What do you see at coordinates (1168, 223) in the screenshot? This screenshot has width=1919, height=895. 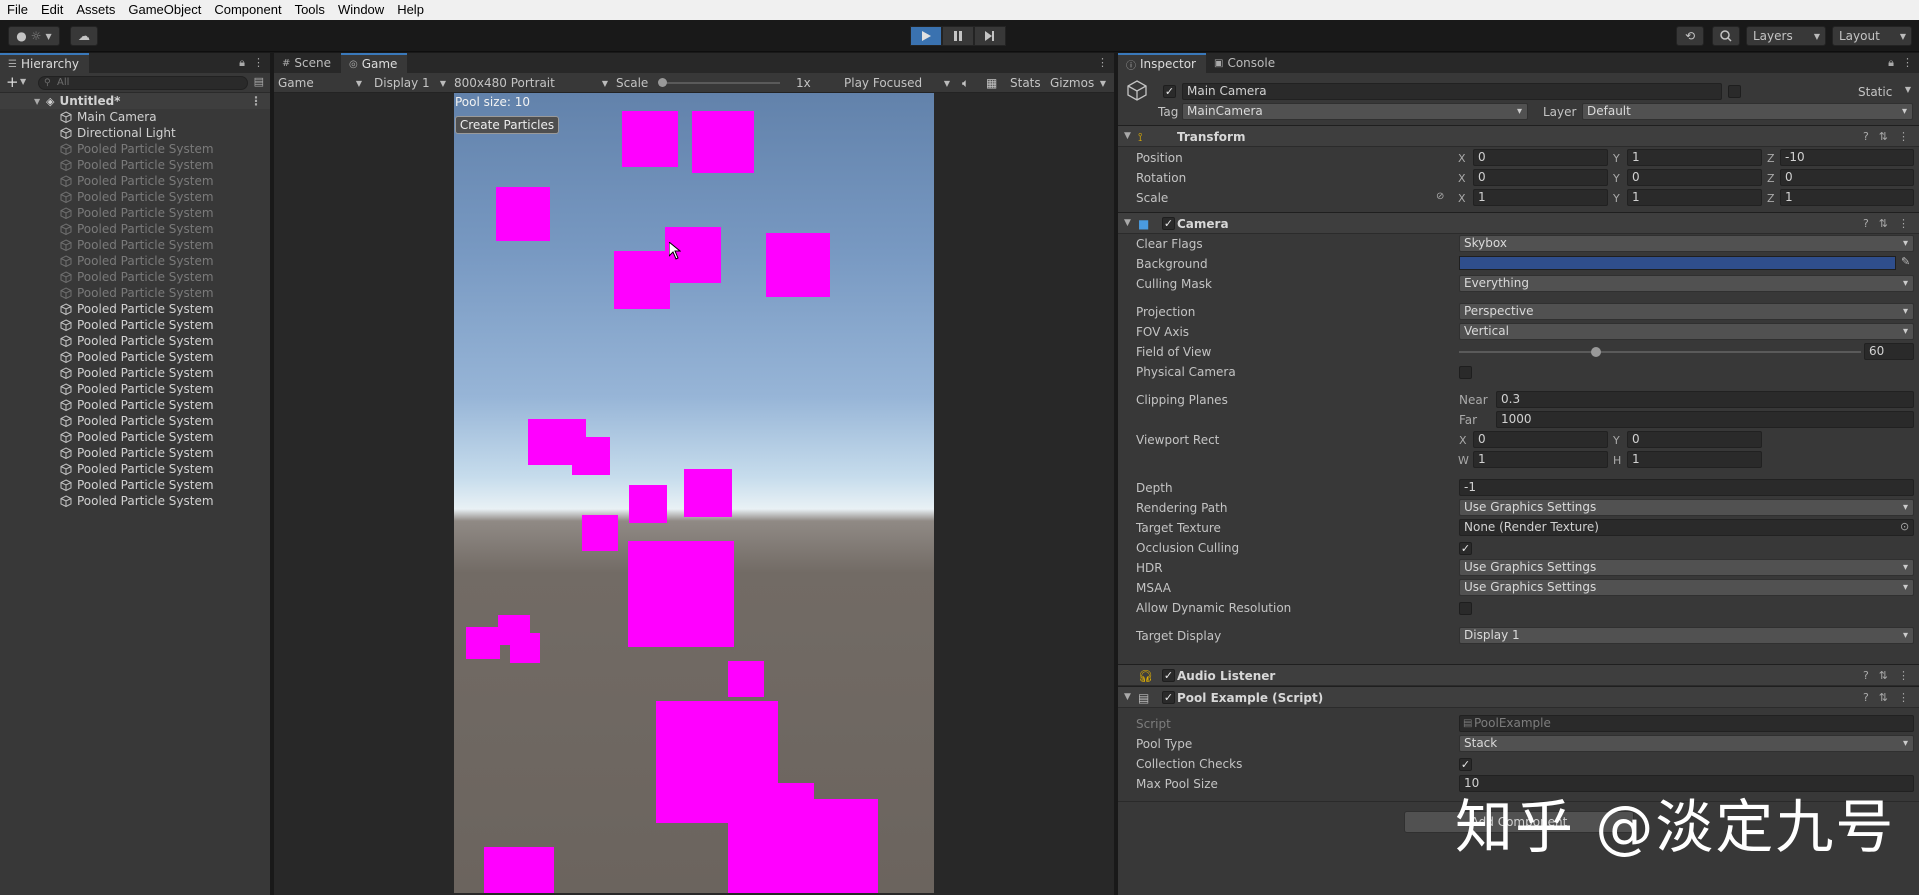 I see `camera-enabled-checkbox: ✓` at bounding box center [1168, 223].